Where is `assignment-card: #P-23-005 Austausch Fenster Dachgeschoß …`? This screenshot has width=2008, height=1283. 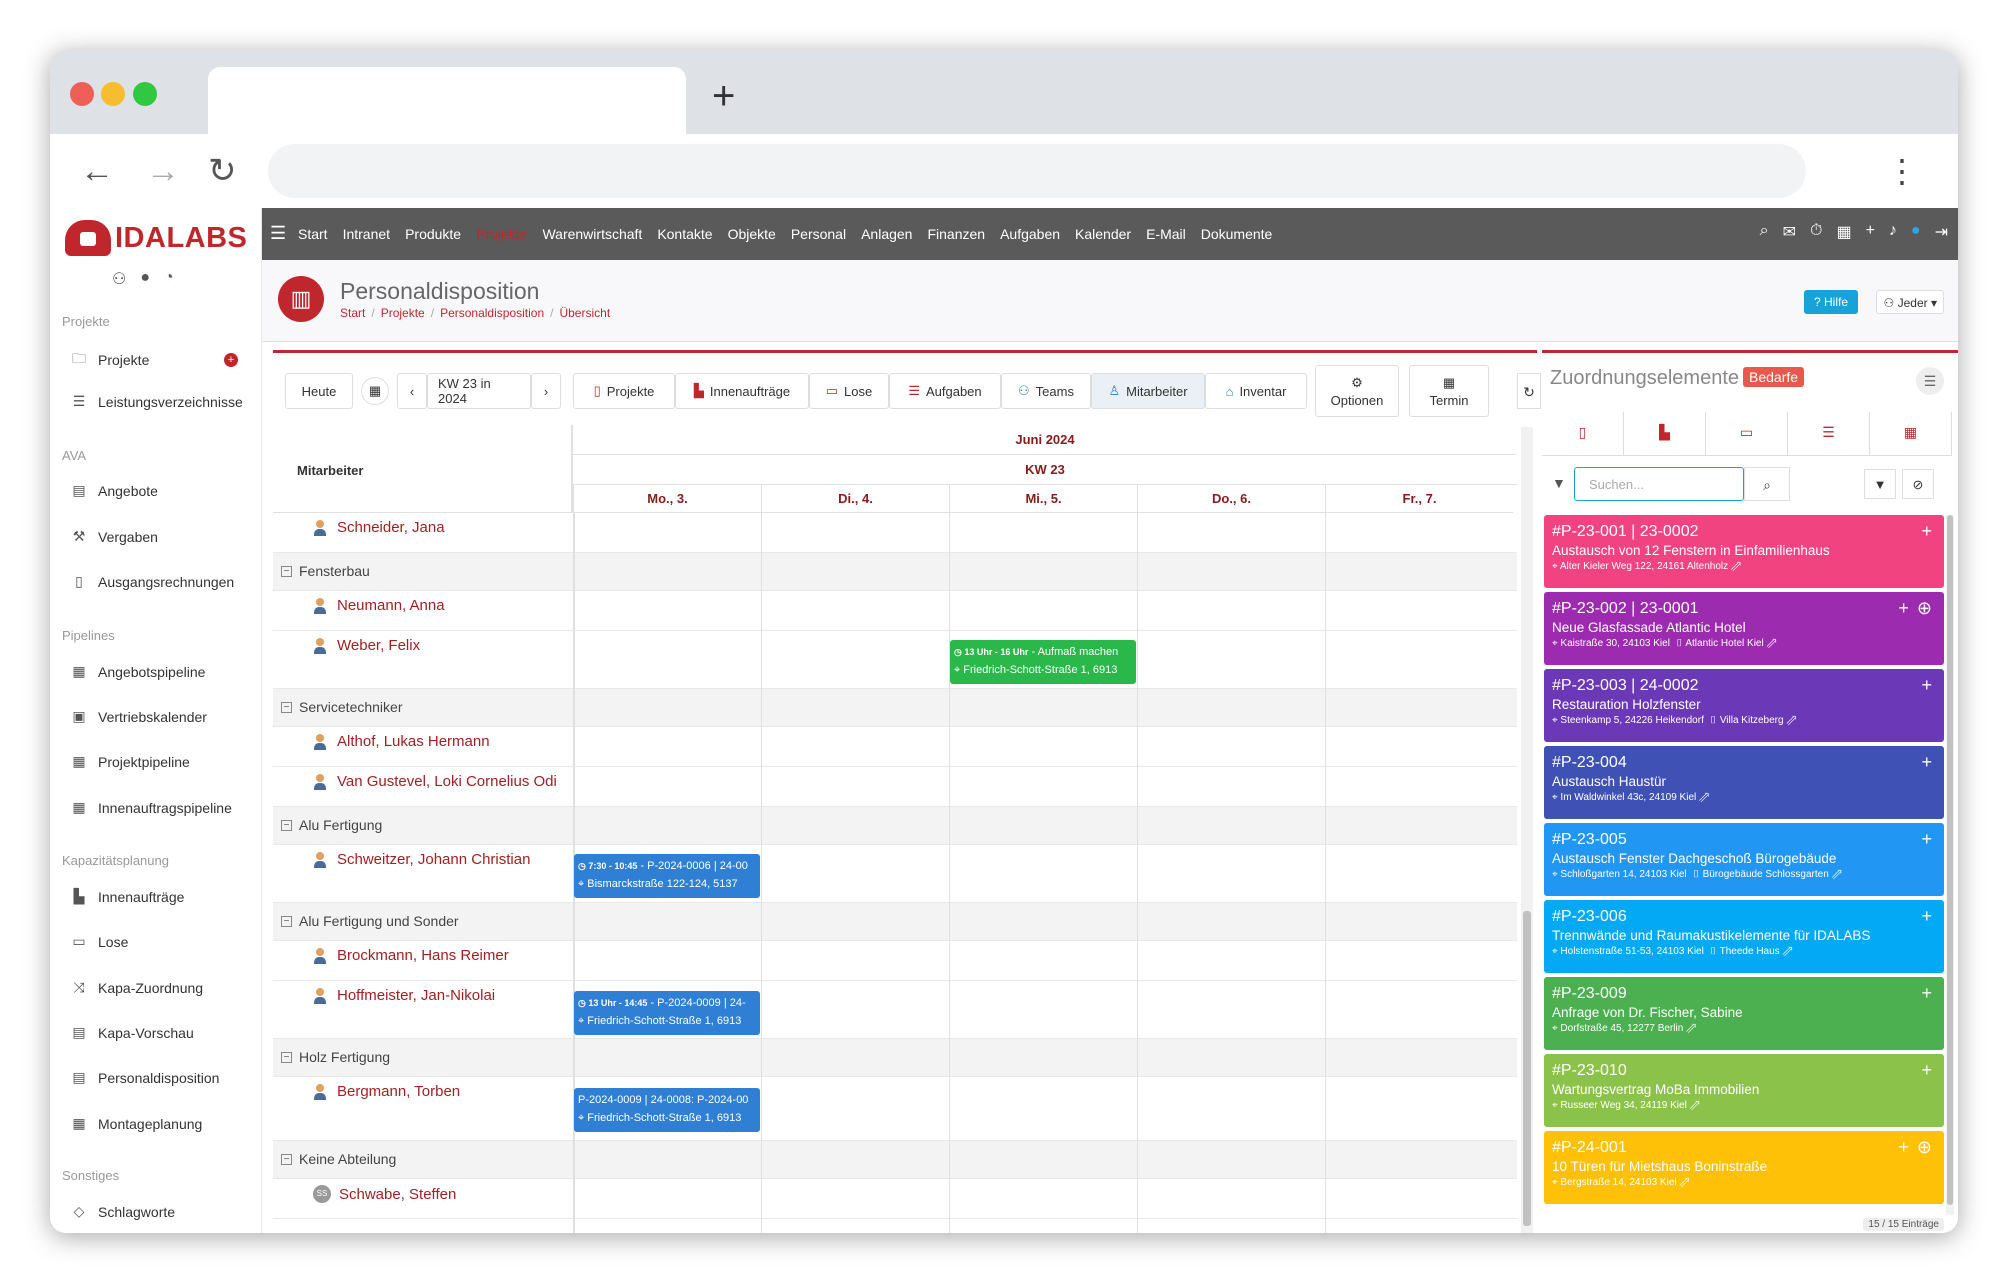
assignment-card: #P-23-005 Austausch Fenster Dachgeschoß … is located at coordinates (1744, 859).